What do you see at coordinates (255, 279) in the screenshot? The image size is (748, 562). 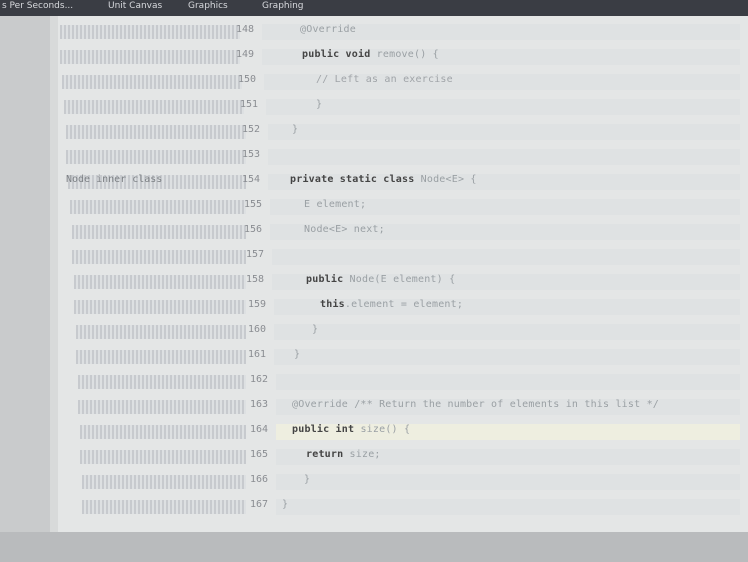 I see `line-number: 158` at bounding box center [255, 279].